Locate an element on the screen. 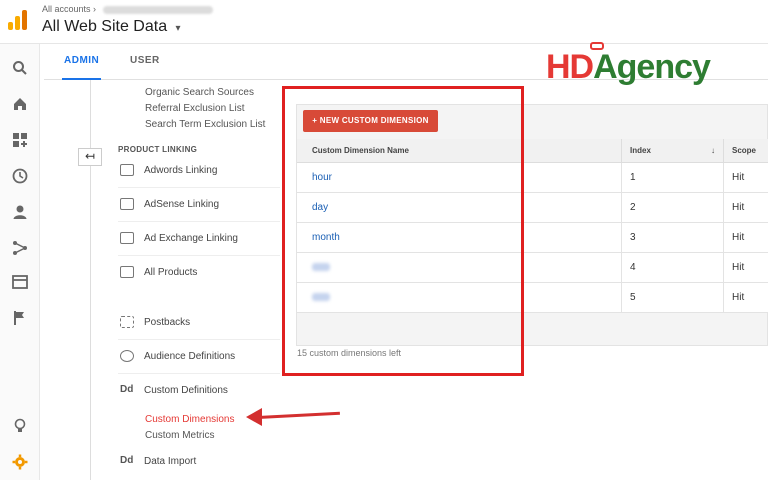  back-arrow-button: ↤ is located at coordinates (90, 157).